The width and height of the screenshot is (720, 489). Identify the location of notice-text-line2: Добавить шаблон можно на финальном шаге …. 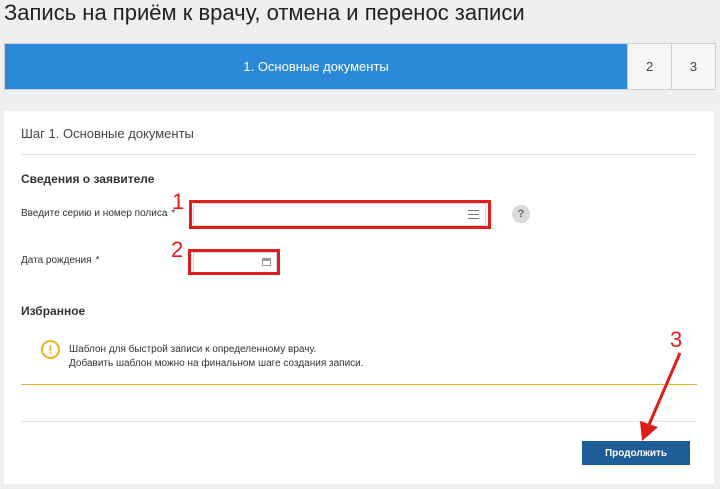
(216, 363).